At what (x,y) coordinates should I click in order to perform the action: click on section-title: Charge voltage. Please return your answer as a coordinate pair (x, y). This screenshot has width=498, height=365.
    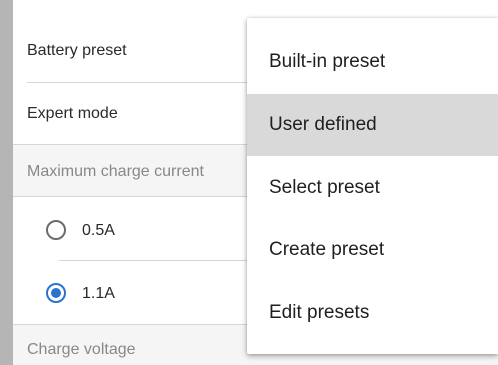
    Looking at the image, I should click on (81, 349).